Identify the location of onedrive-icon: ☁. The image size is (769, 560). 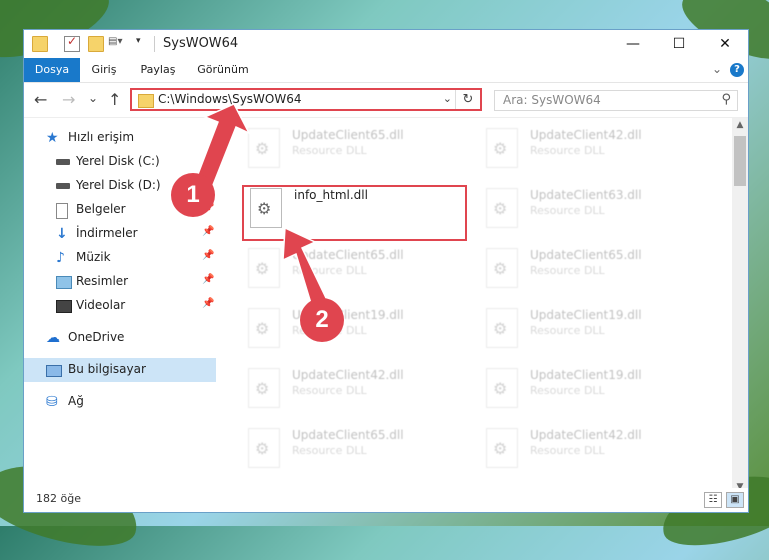
(53, 338).